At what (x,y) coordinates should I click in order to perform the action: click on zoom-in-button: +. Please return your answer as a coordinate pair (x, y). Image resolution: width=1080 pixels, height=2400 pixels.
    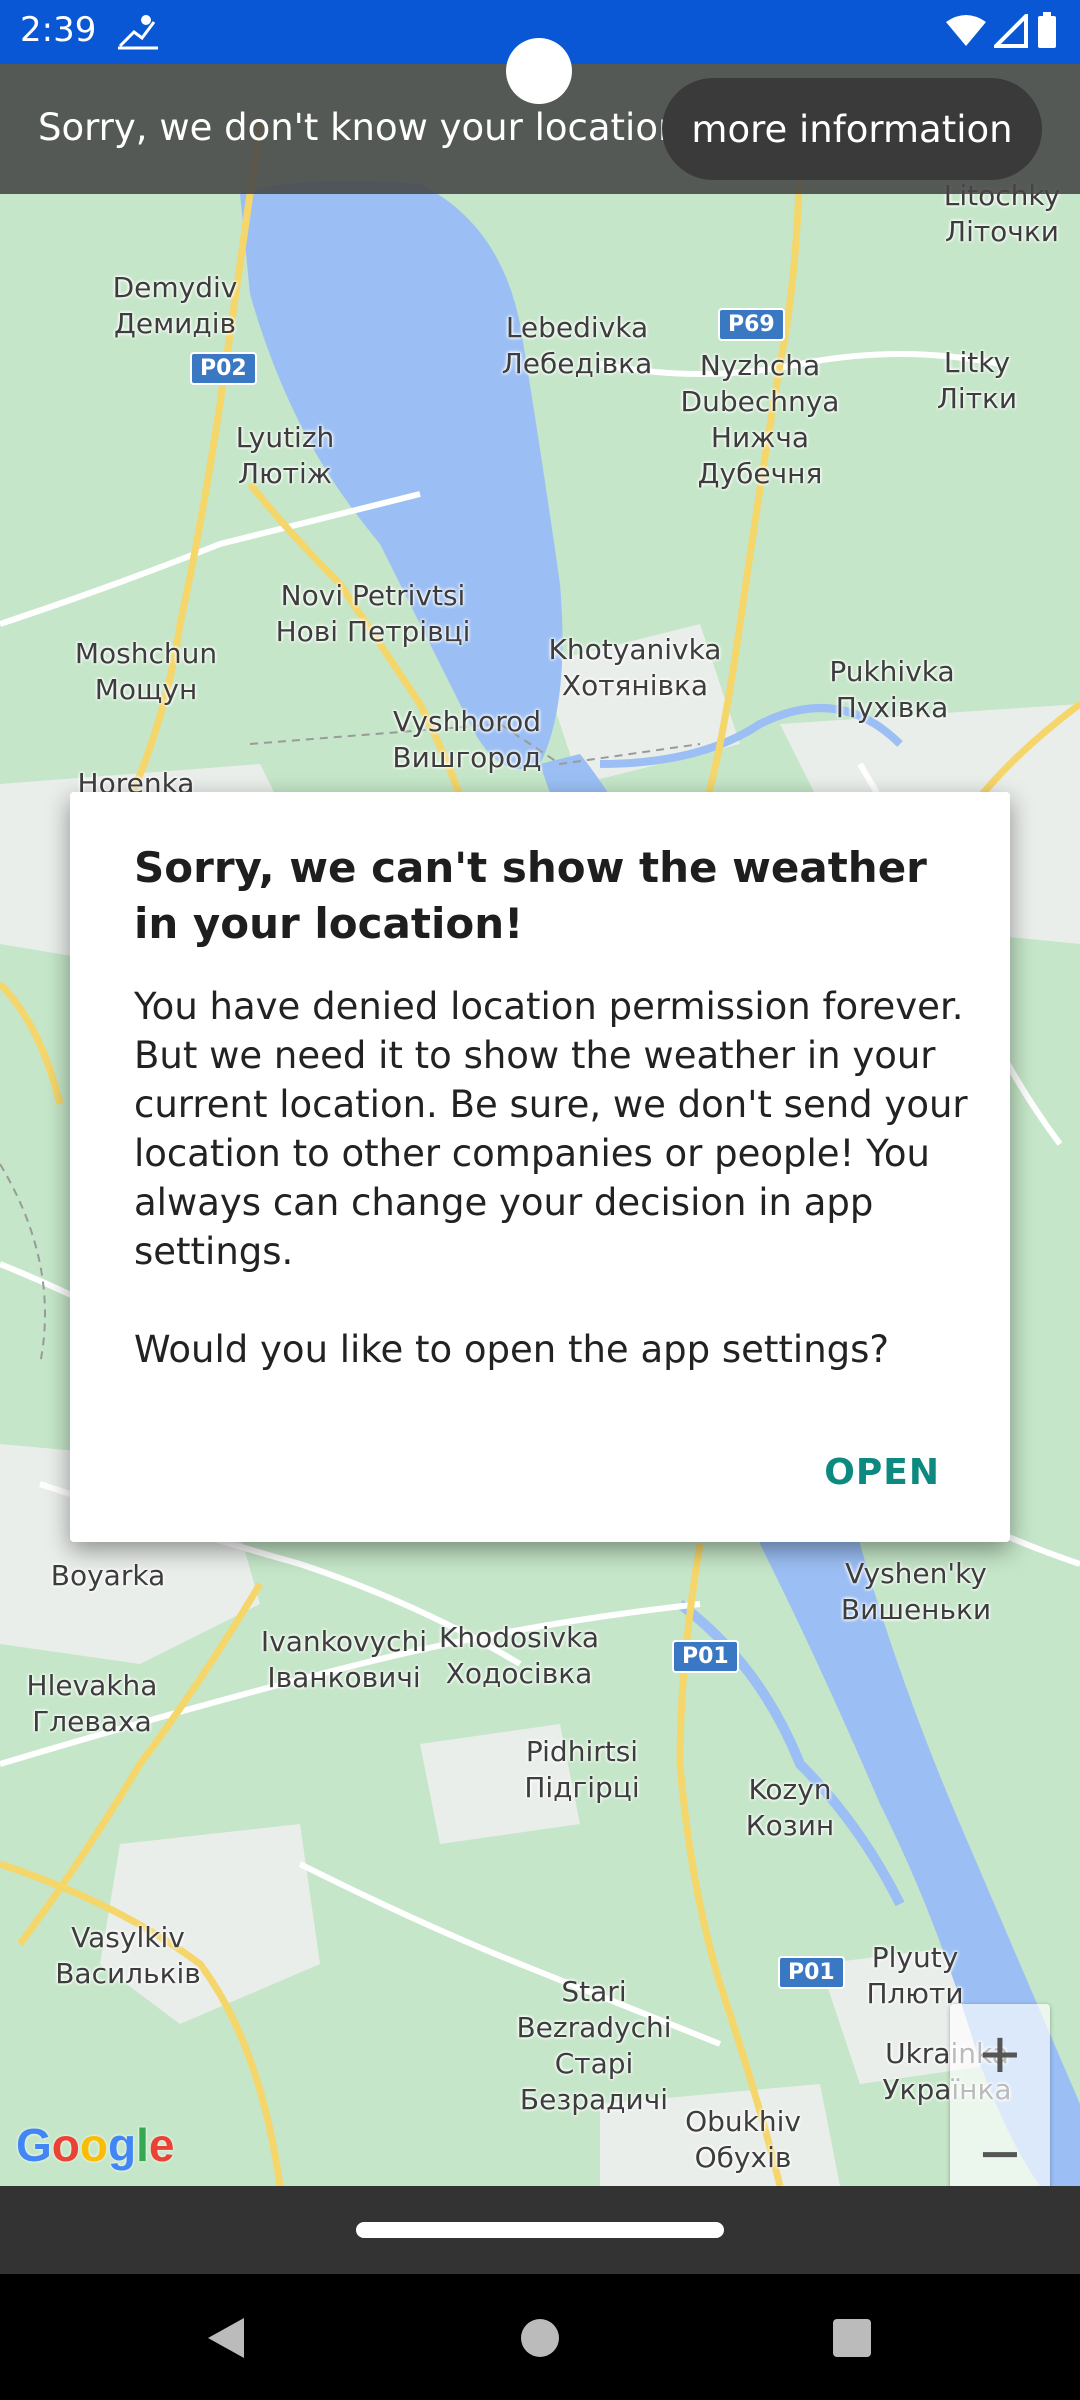
    Looking at the image, I should click on (1000, 2054).